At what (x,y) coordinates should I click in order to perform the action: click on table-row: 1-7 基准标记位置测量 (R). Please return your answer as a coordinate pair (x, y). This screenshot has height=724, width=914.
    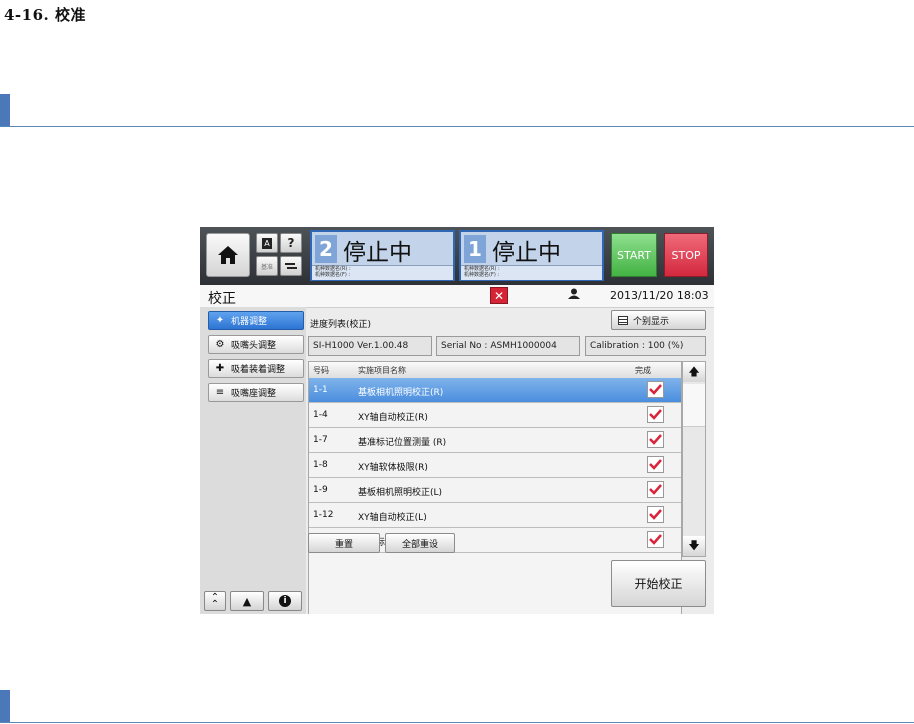
    Looking at the image, I should click on (495, 440).